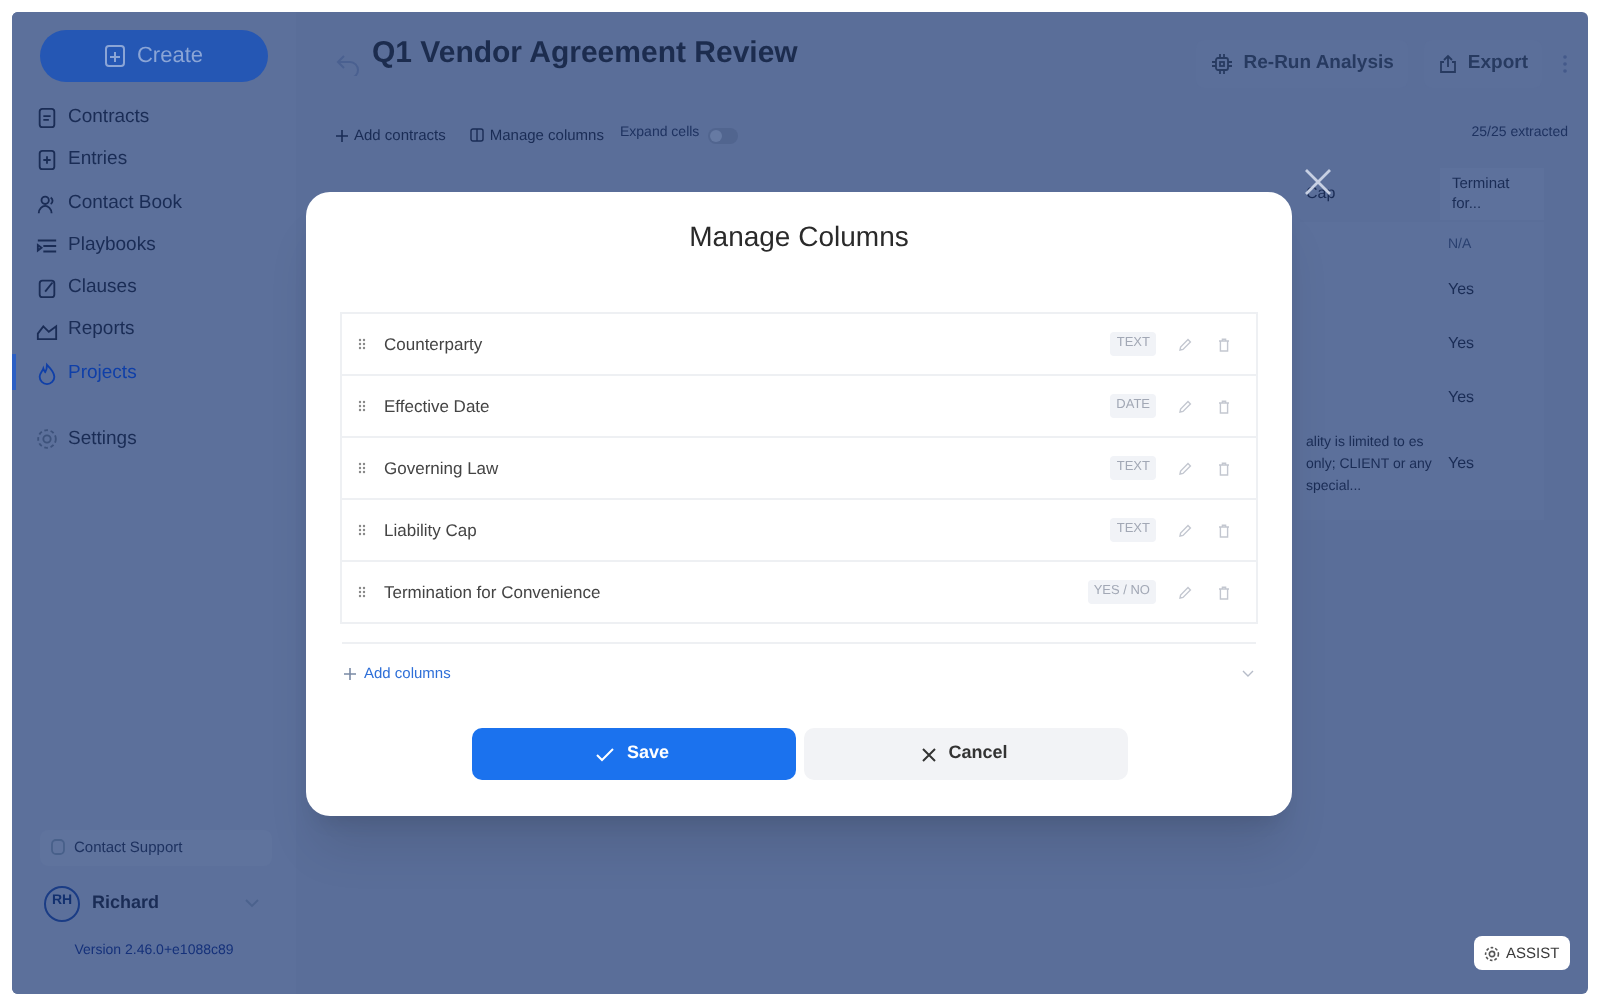  Describe the element at coordinates (47, 439) in the screenshot. I see `settings-icon` at that location.